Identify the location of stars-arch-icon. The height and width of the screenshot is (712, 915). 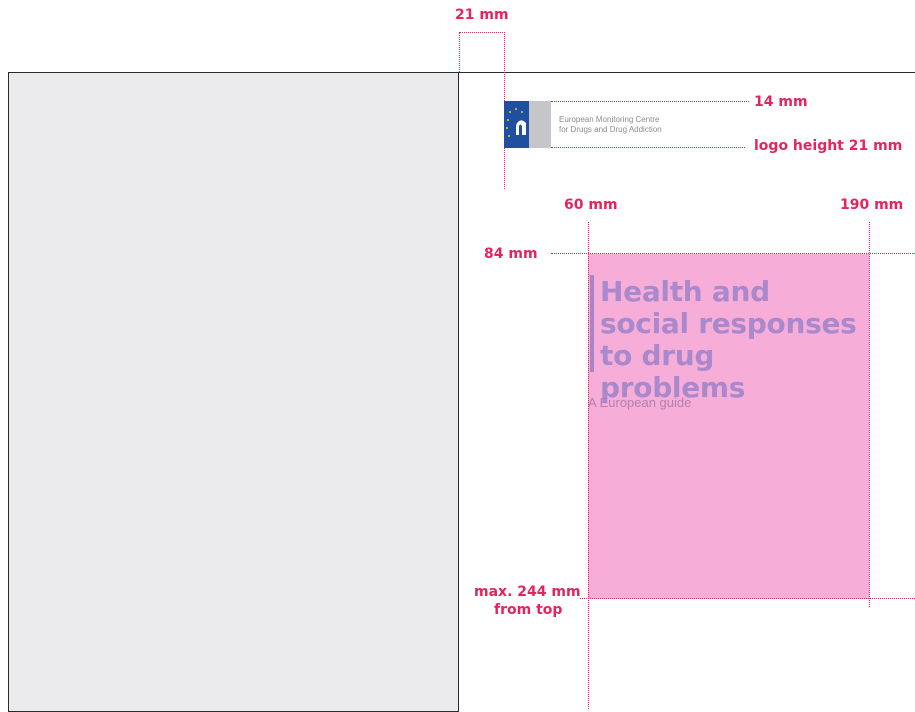
(516, 122).